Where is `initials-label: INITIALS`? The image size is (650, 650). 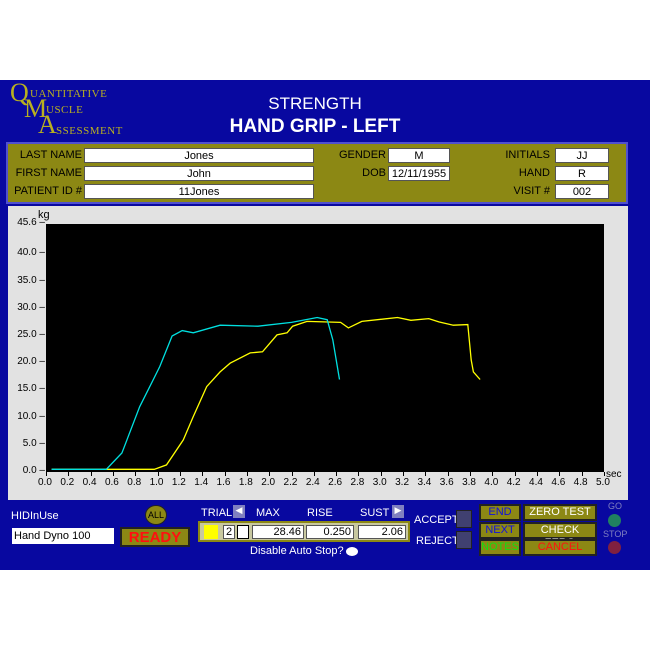
initials-label: INITIALS is located at coordinates (527, 155).